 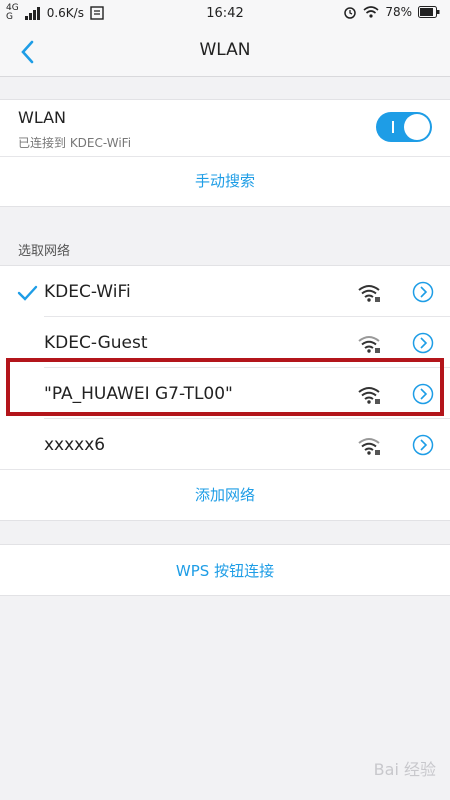 What do you see at coordinates (225, 180) in the screenshot?
I see `manual-search-button: 手动搜索` at bounding box center [225, 180].